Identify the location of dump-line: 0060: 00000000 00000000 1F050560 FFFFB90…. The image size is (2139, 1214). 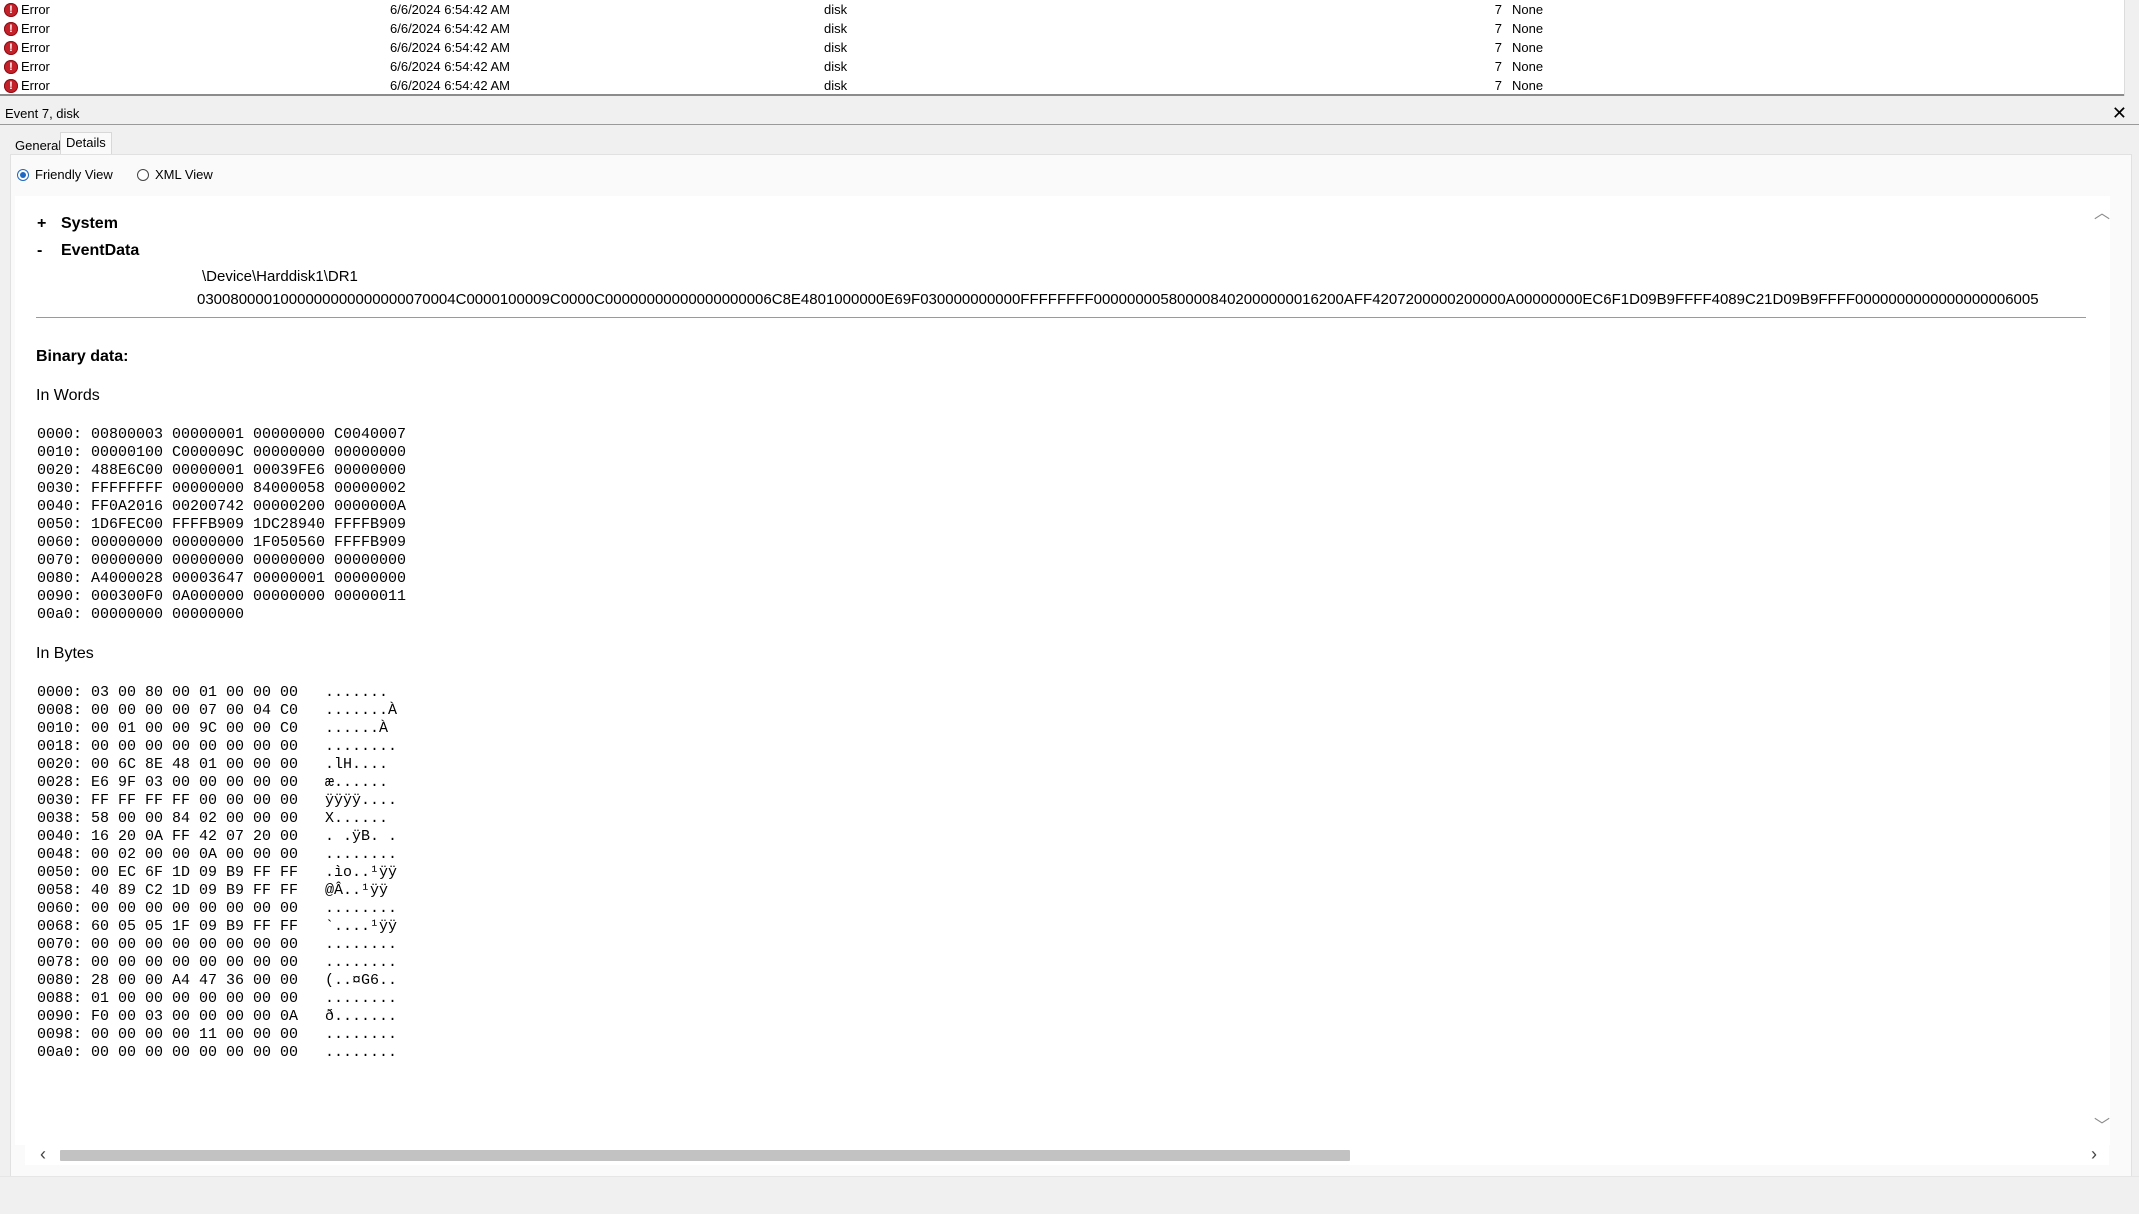
(222, 542).